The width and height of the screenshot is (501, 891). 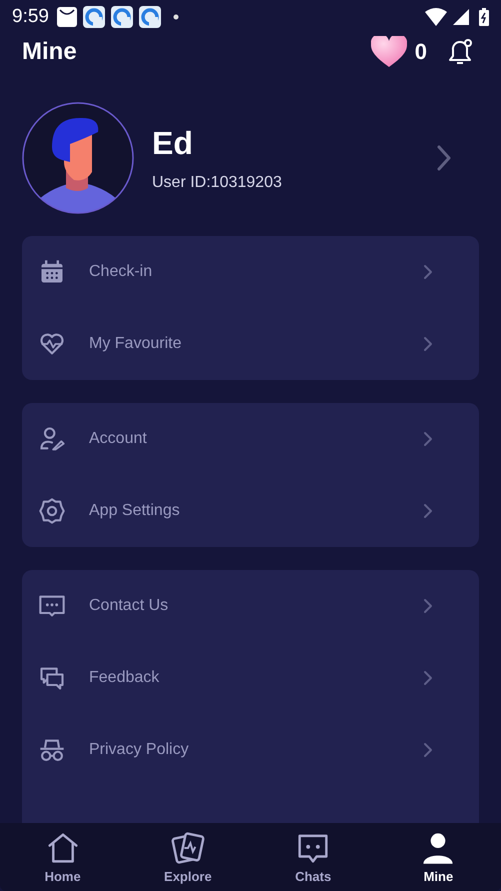 I want to click on menu-item: Feedback, so click(x=250, y=678).